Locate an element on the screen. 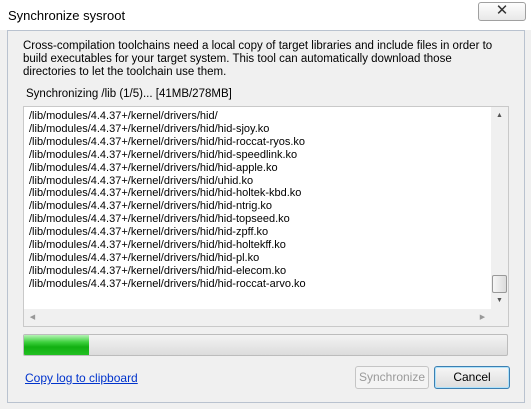 The width and height of the screenshot is (531, 409). progress-fill is located at coordinates (57, 345).